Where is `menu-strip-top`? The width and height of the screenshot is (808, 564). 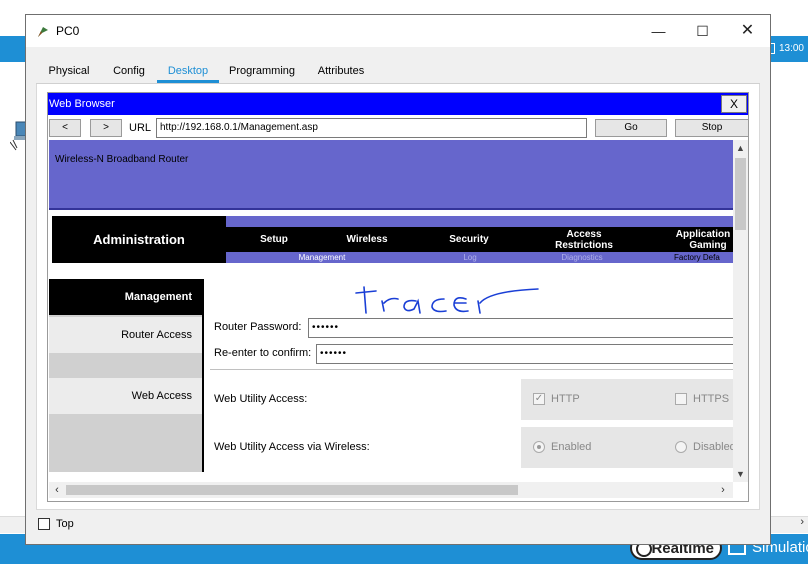 menu-strip-top is located at coordinates (479, 221).